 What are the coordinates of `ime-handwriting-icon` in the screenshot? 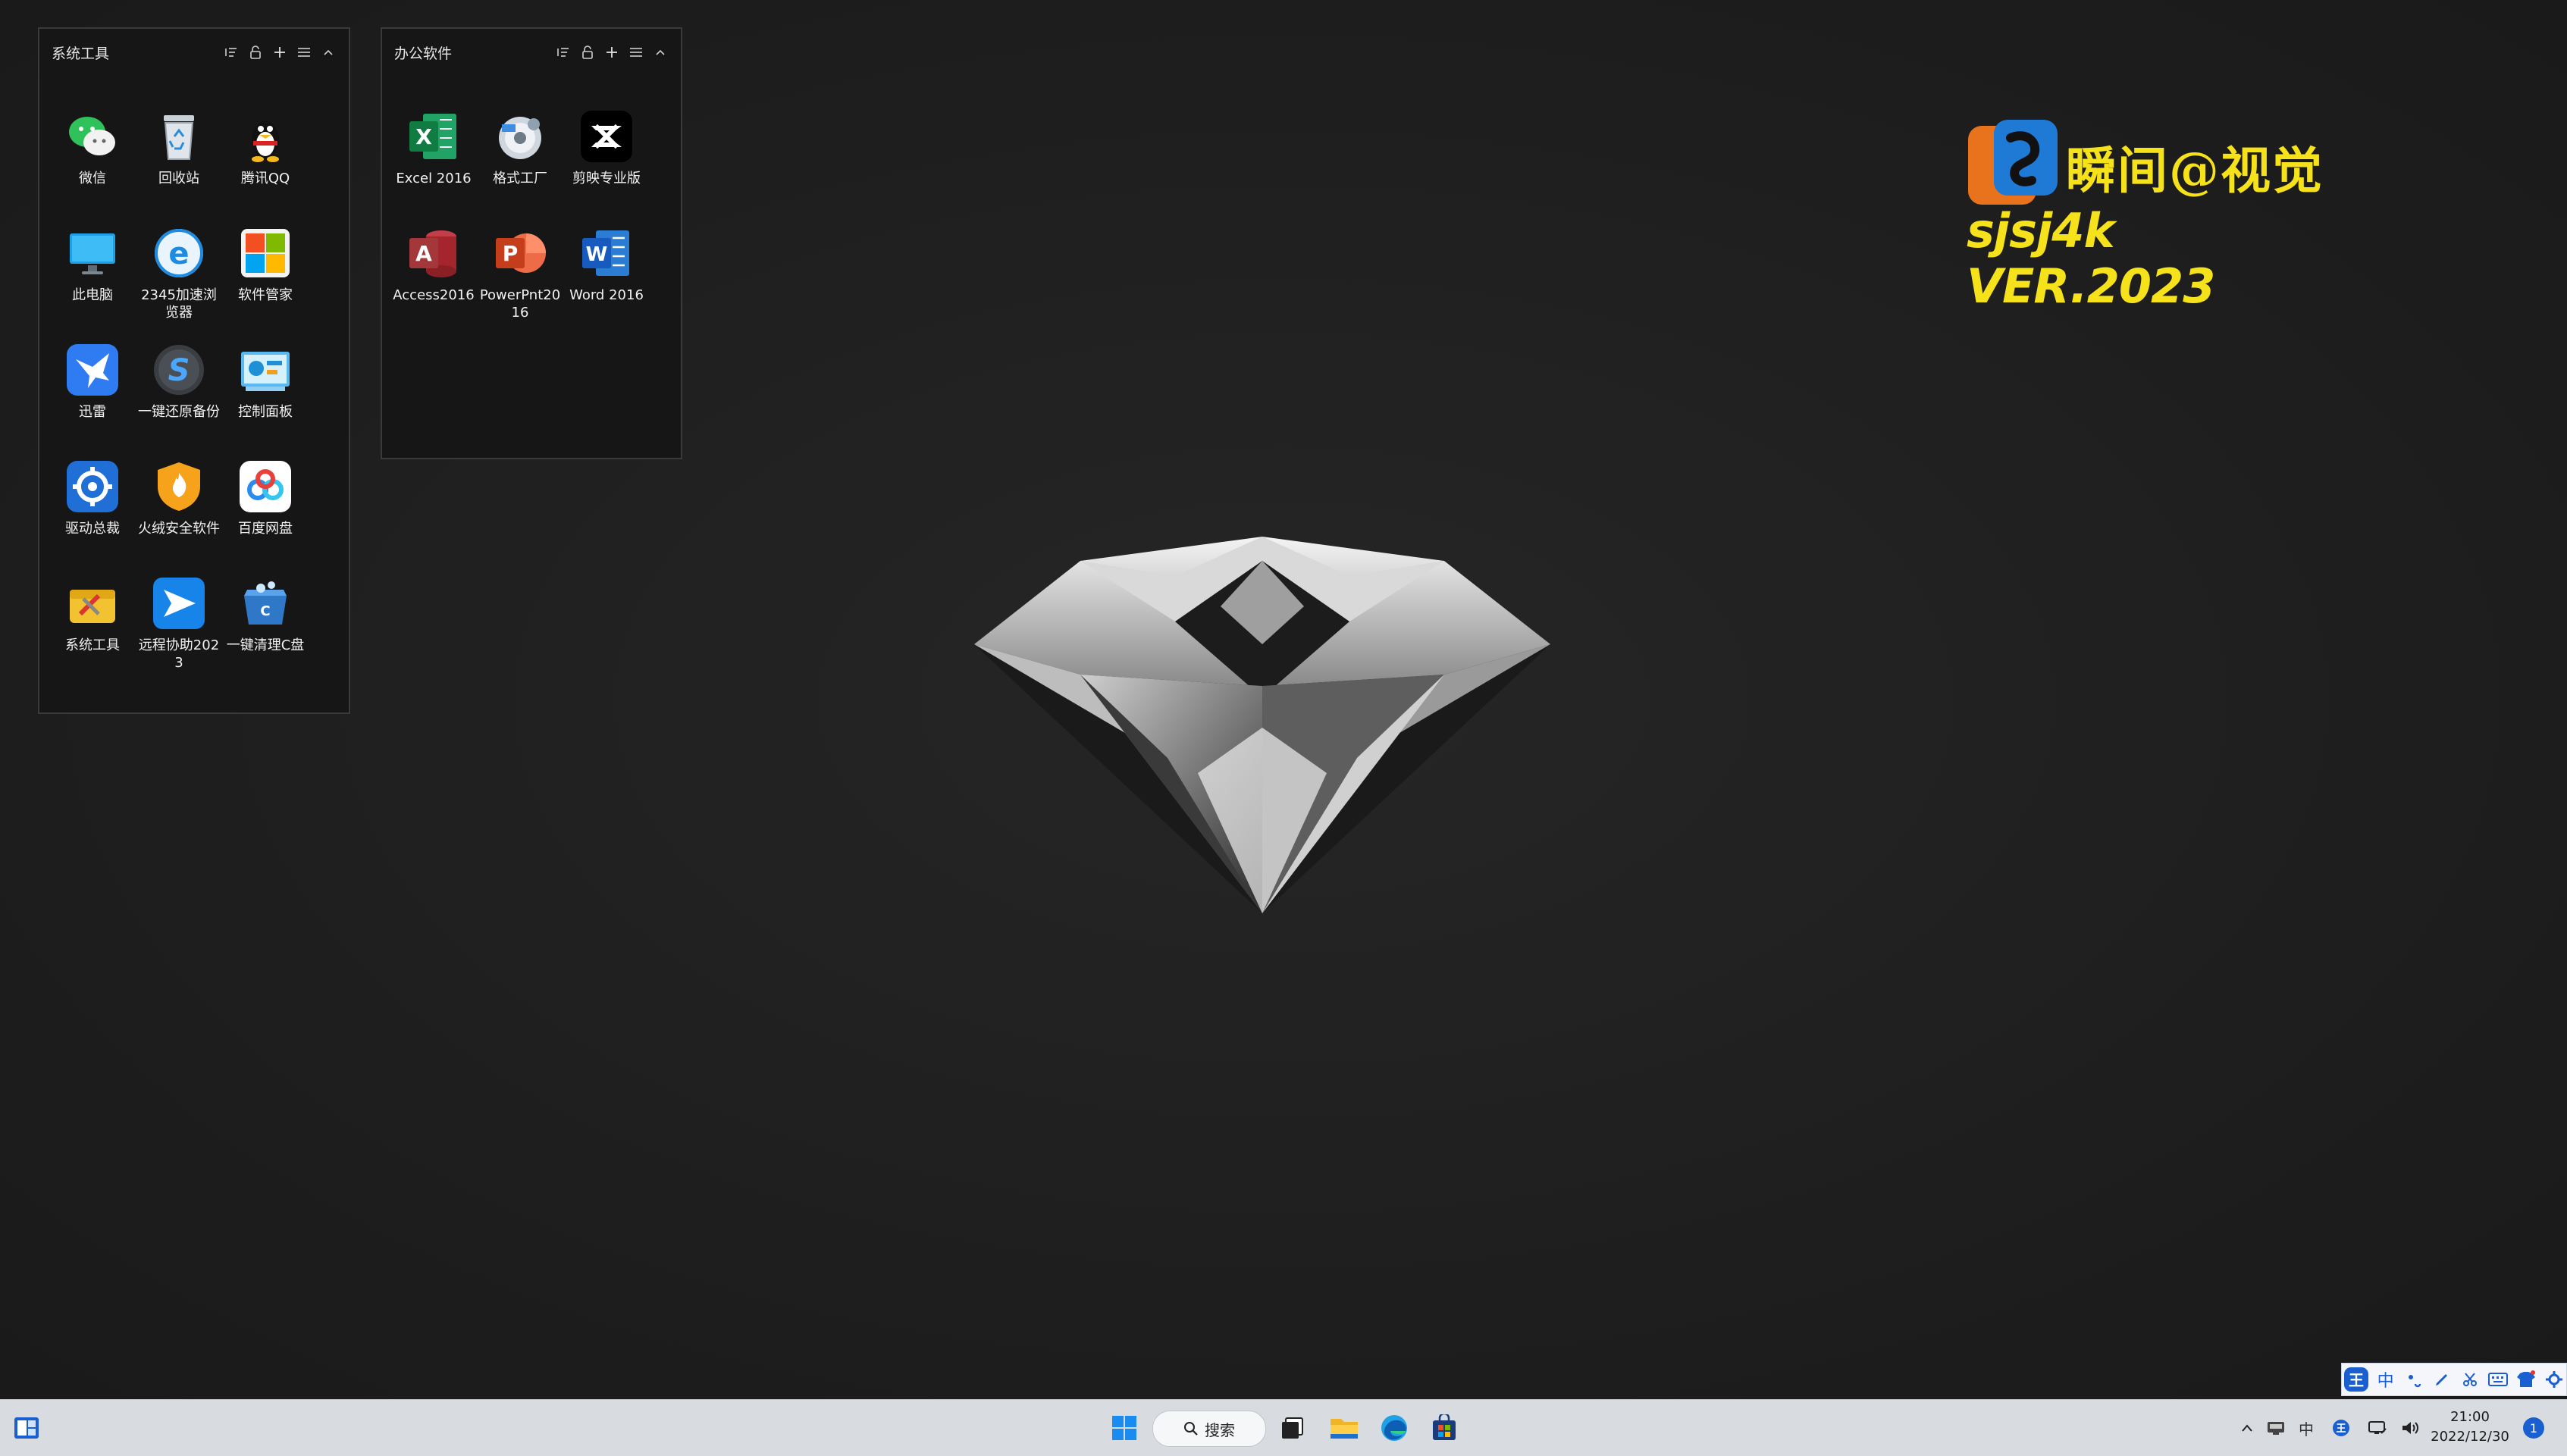 It's located at (2441, 1379).